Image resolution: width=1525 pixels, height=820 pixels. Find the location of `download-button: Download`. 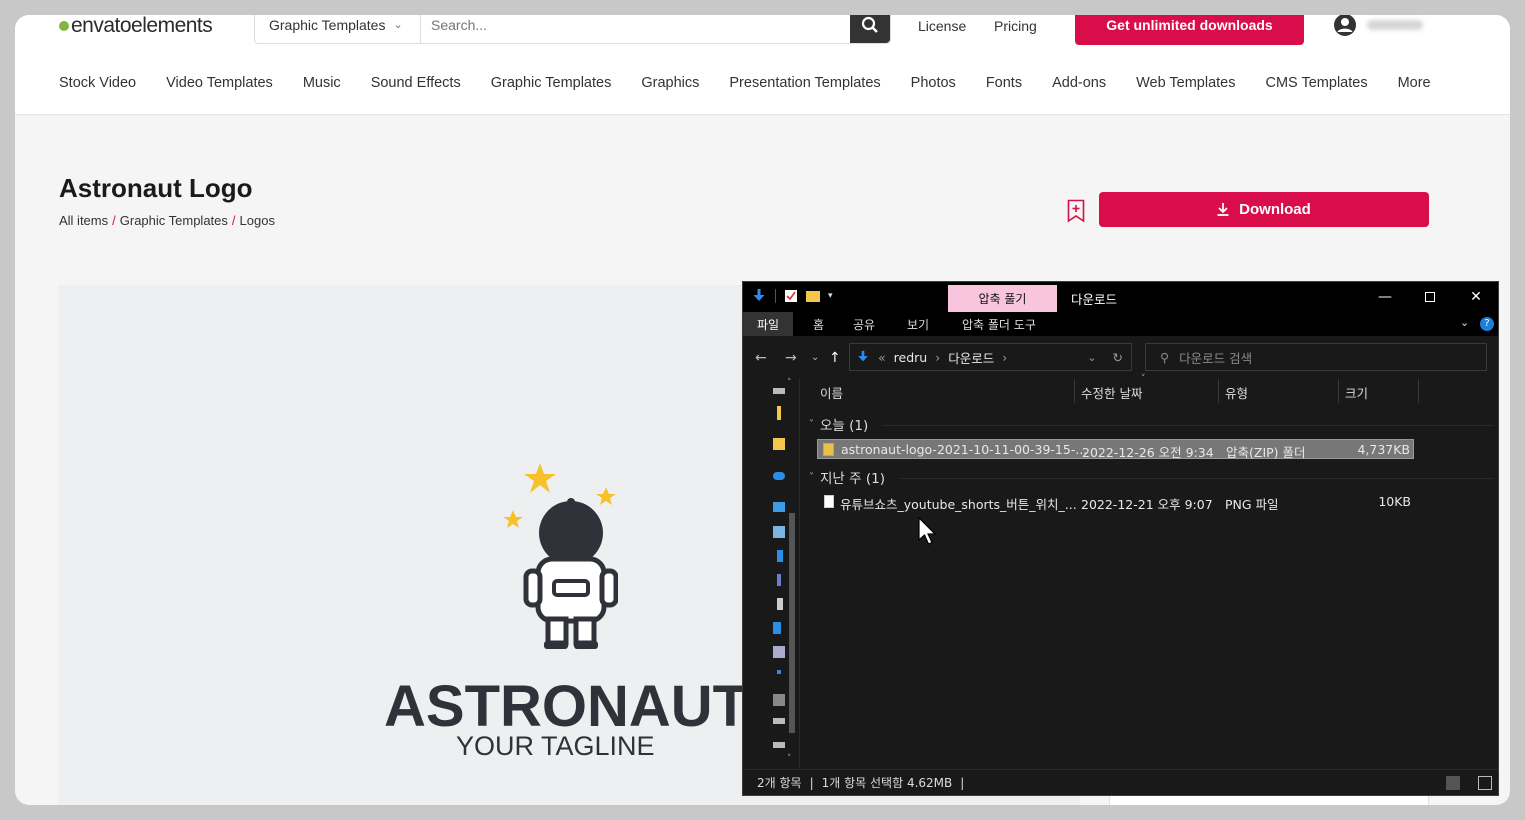

download-button: Download is located at coordinates (1264, 209).